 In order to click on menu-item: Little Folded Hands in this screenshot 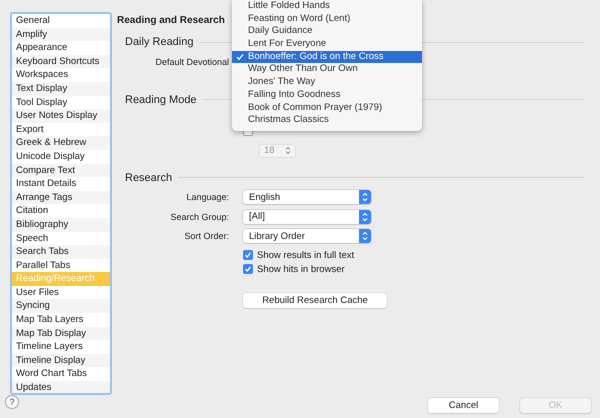, I will do `click(327, 6)`.